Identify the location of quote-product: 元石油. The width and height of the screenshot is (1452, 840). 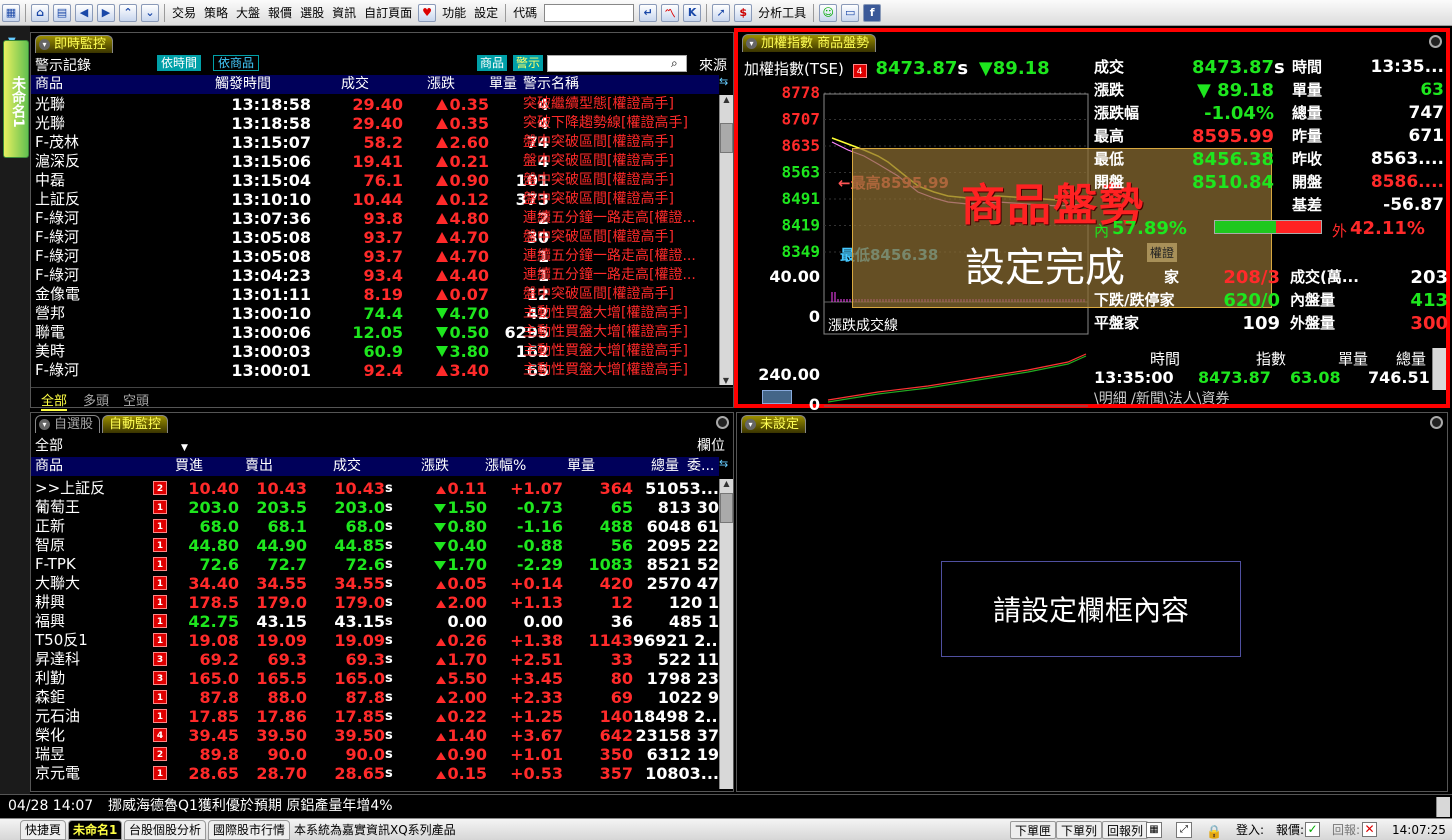
(57, 716).